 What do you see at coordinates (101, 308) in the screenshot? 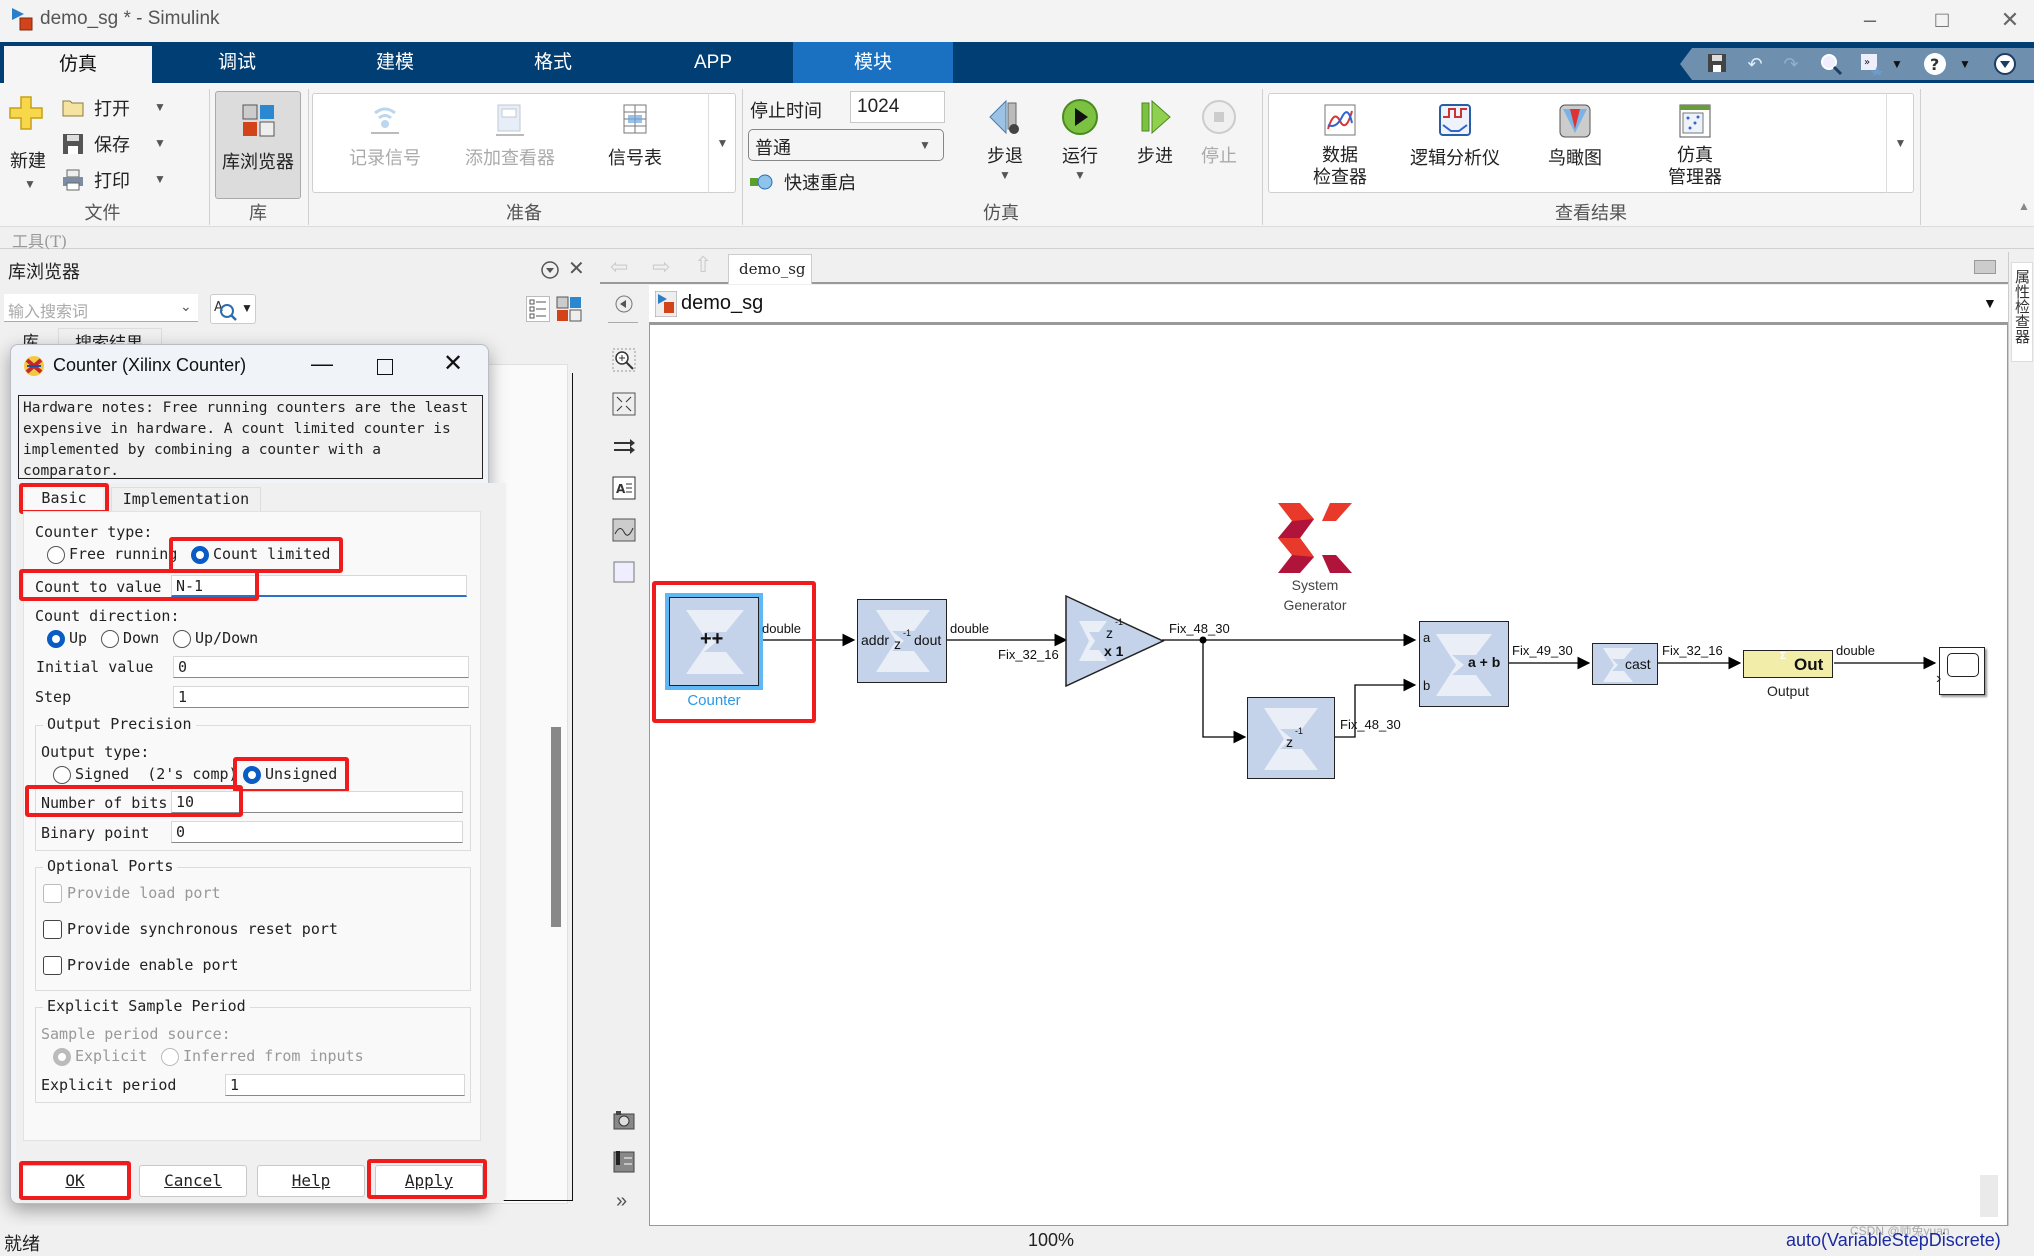
I see `library-search-input: 输入搜索词 ⌄` at bounding box center [101, 308].